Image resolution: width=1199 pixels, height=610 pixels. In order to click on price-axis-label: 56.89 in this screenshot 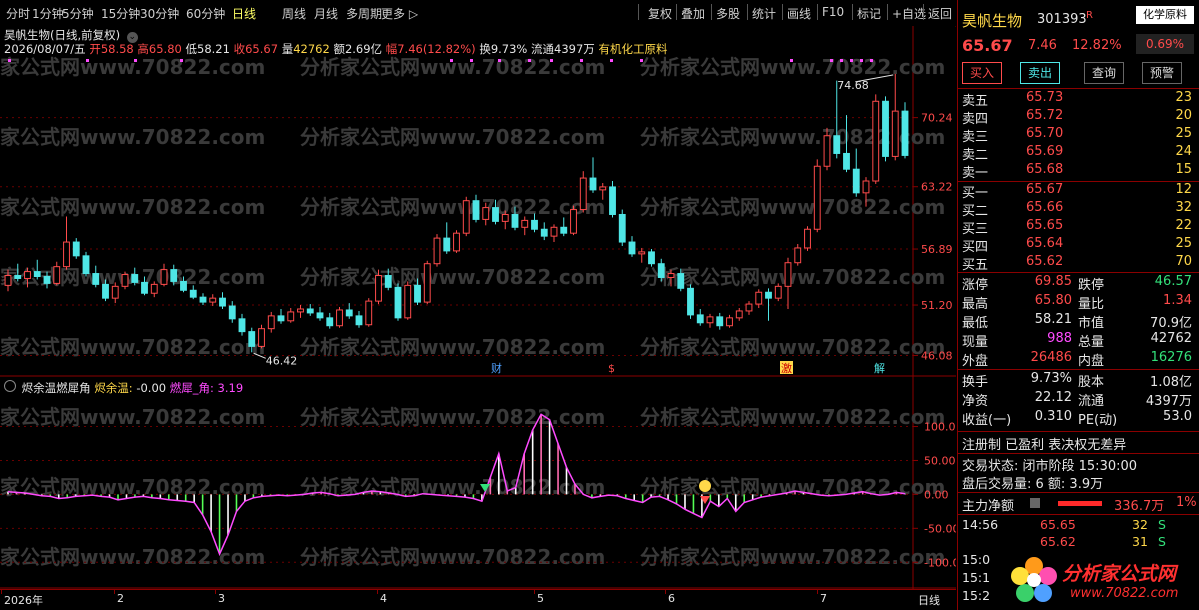, I will do `click(937, 249)`.